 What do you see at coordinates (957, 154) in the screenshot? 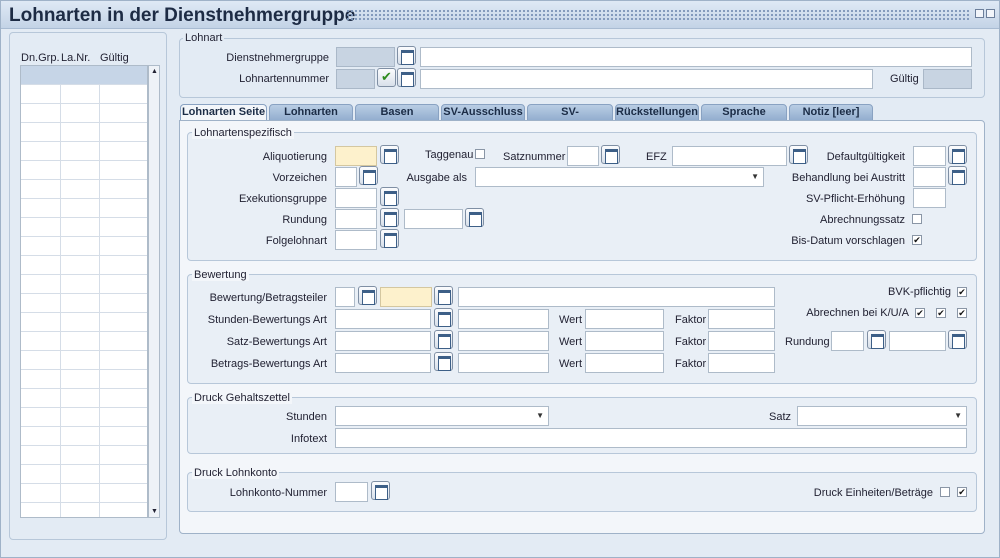
I see `defaultgueltigkeit-lookup-icon` at bounding box center [957, 154].